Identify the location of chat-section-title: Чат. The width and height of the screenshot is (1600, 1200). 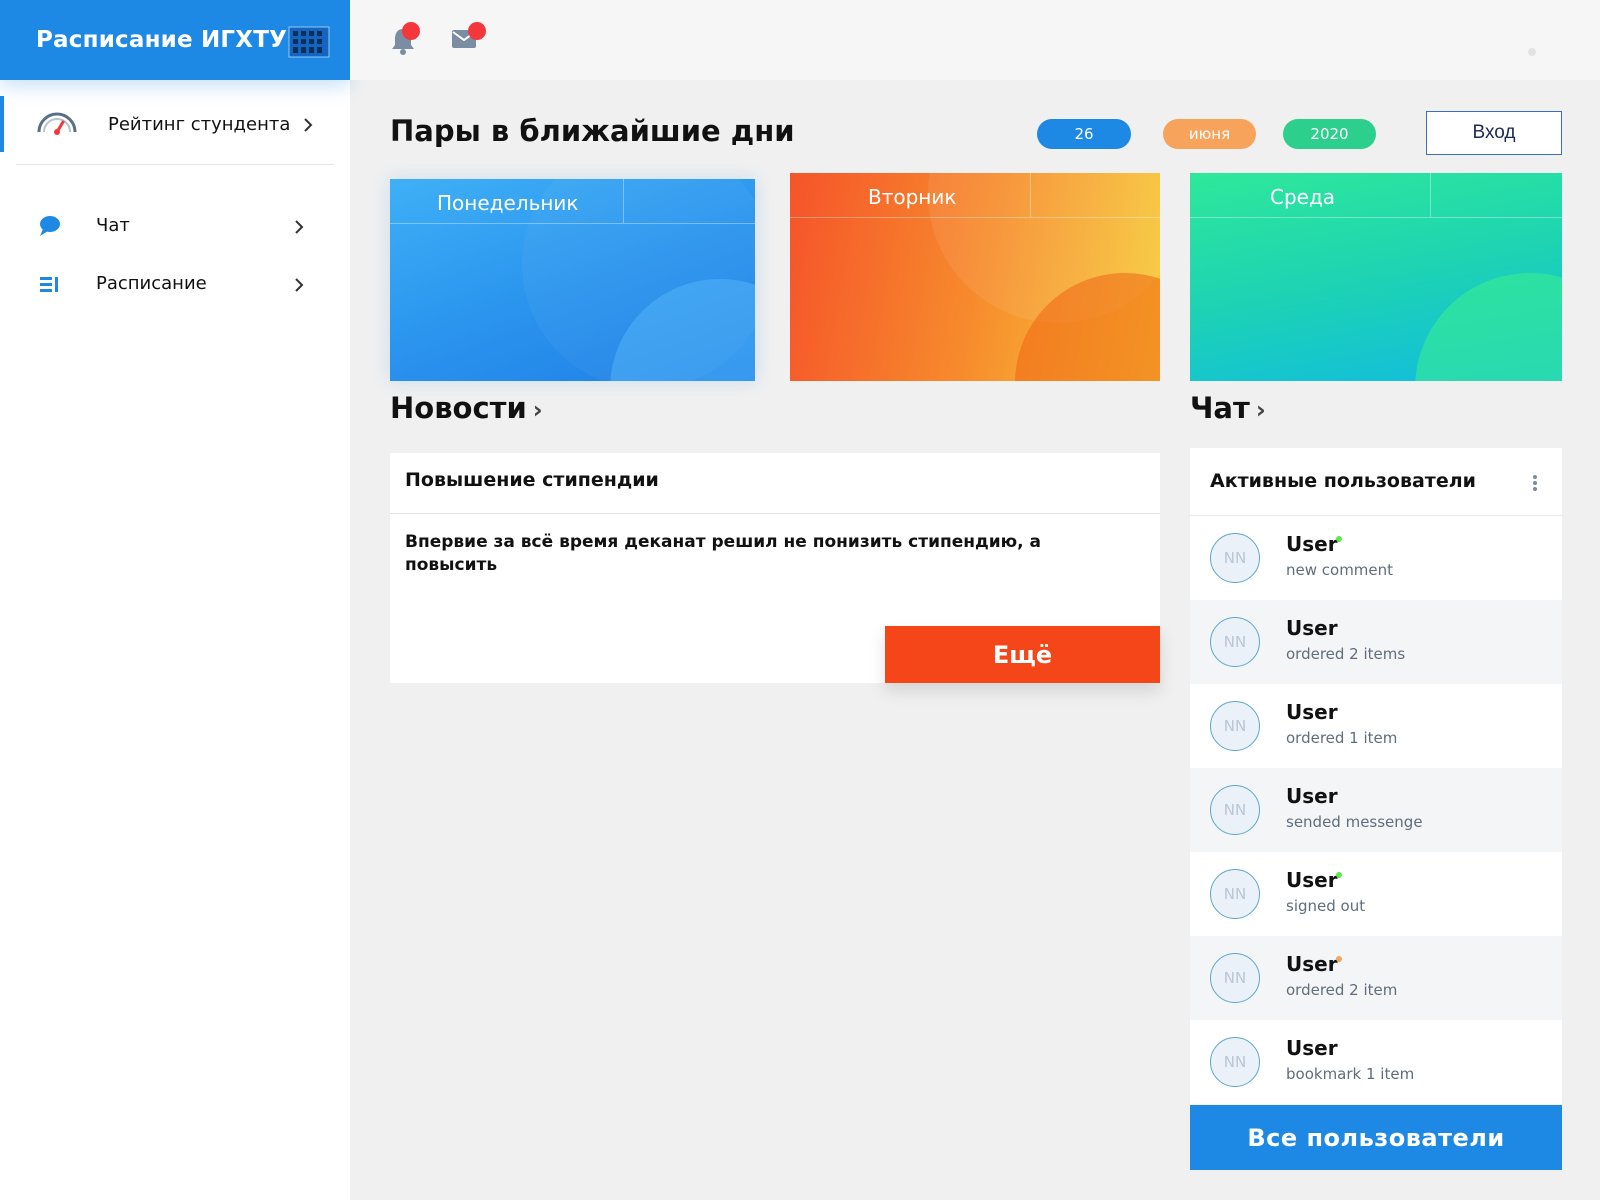
(1220, 408).